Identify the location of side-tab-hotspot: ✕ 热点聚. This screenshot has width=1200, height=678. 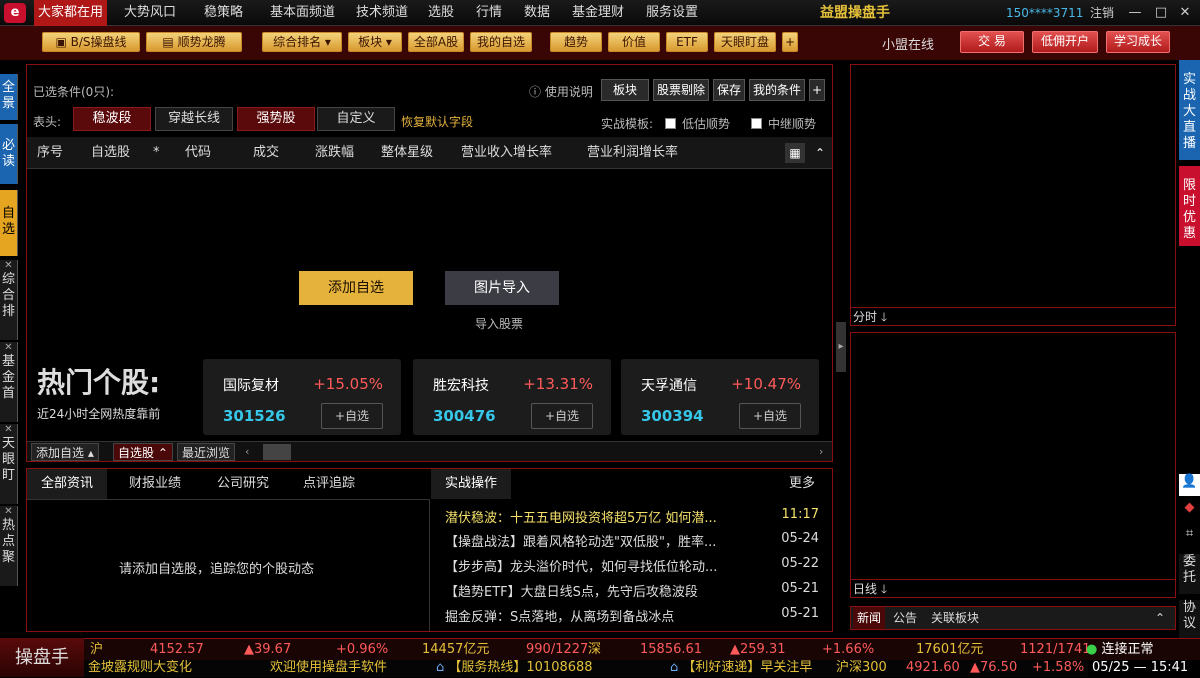
(9, 546).